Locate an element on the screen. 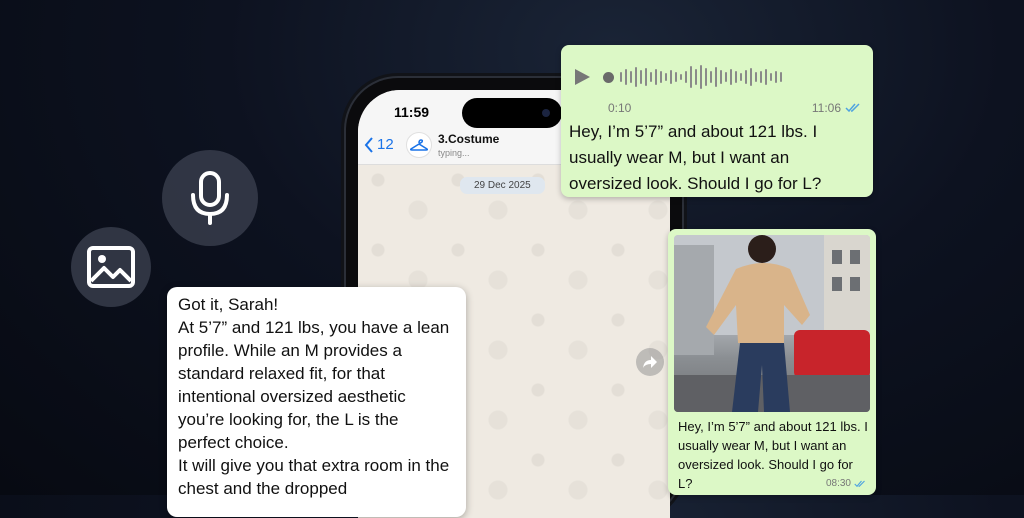 The width and height of the screenshot is (1024, 518). reply-greeting: Got it, Sarah! is located at coordinates (228, 304).